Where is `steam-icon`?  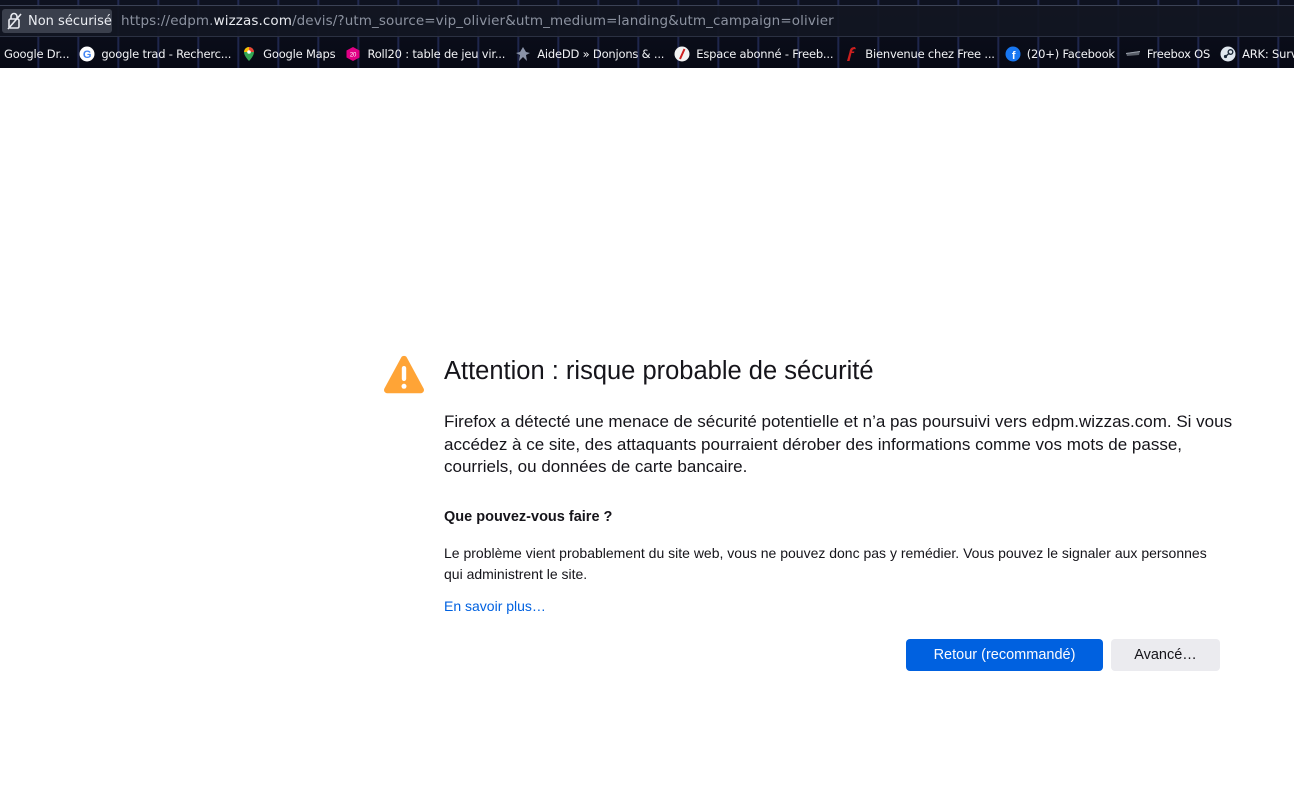 steam-icon is located at coordinates (1228, 54).